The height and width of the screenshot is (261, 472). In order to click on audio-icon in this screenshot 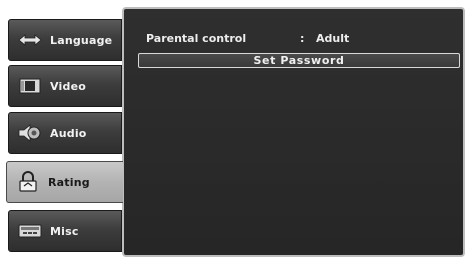, I will do `click(30, 133)`.